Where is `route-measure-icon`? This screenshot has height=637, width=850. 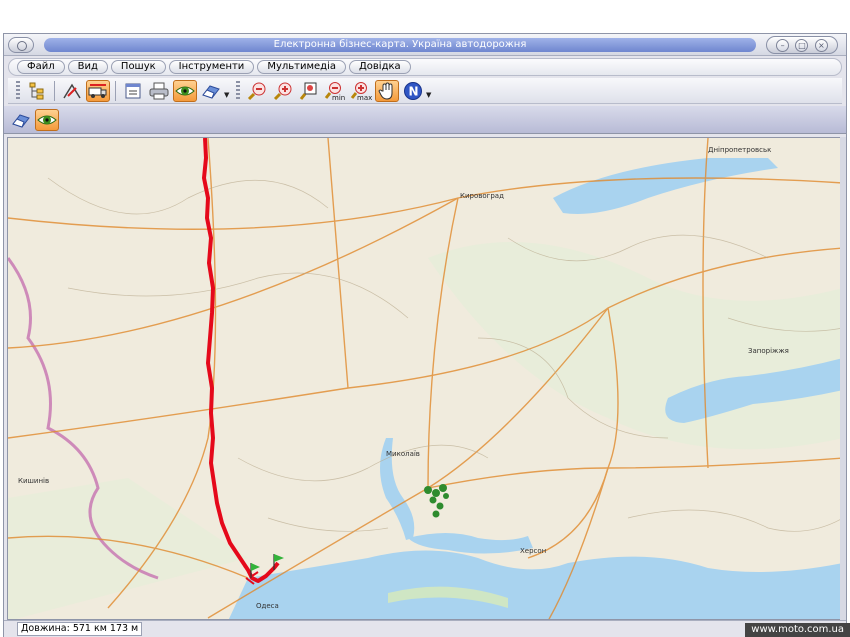 route-measure-icon is located at coordinates (72, 90).